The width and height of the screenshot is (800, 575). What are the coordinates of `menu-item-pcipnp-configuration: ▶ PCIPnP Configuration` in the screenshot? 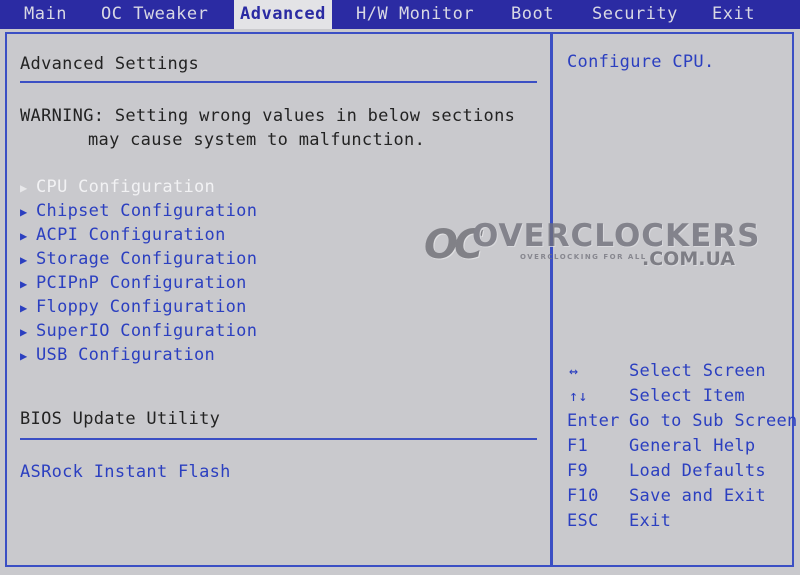 It's located at (133, 283).